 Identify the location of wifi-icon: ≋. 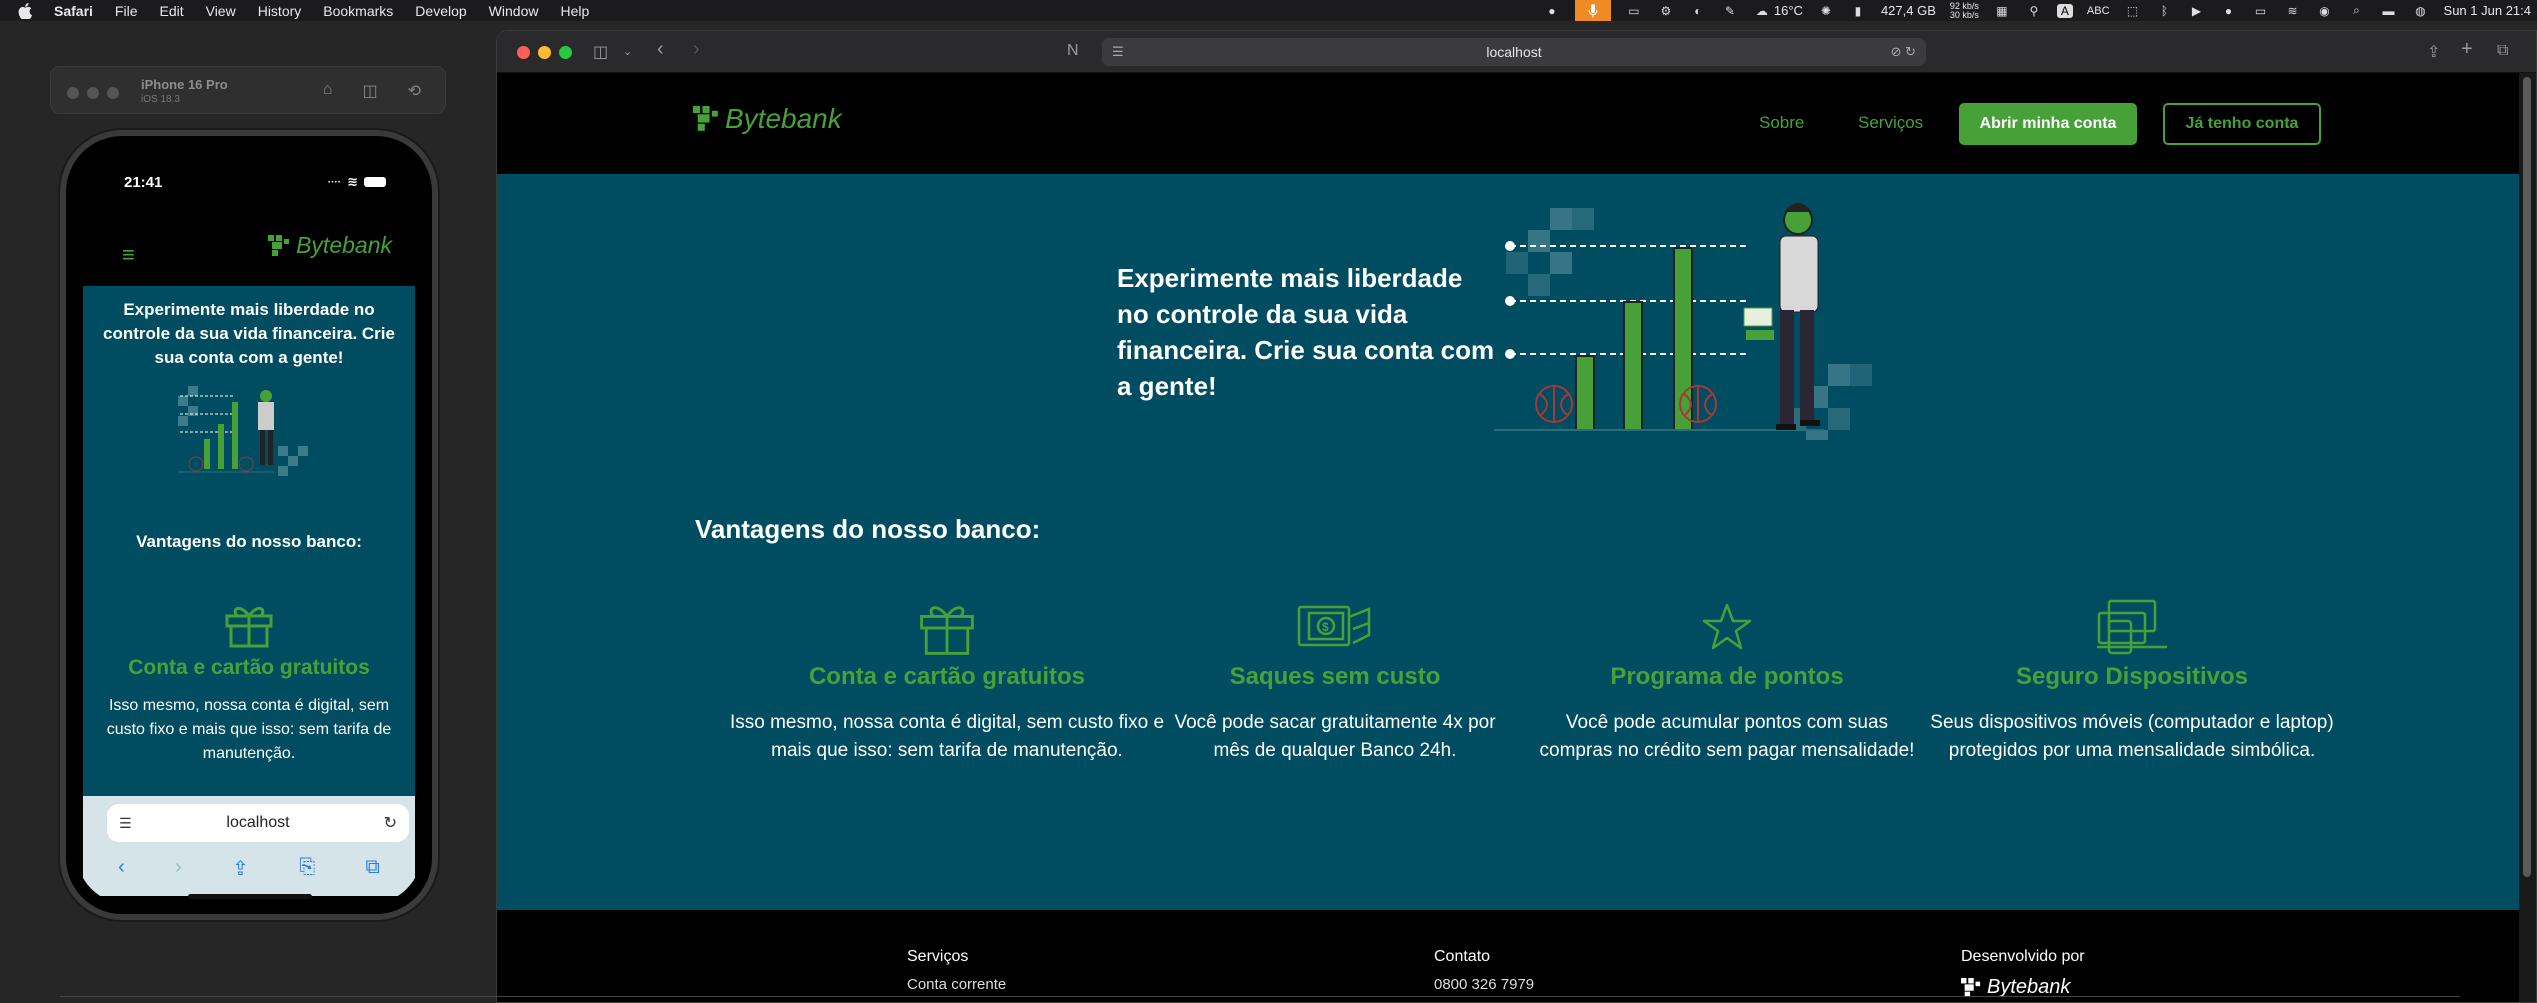
(2293, 11).